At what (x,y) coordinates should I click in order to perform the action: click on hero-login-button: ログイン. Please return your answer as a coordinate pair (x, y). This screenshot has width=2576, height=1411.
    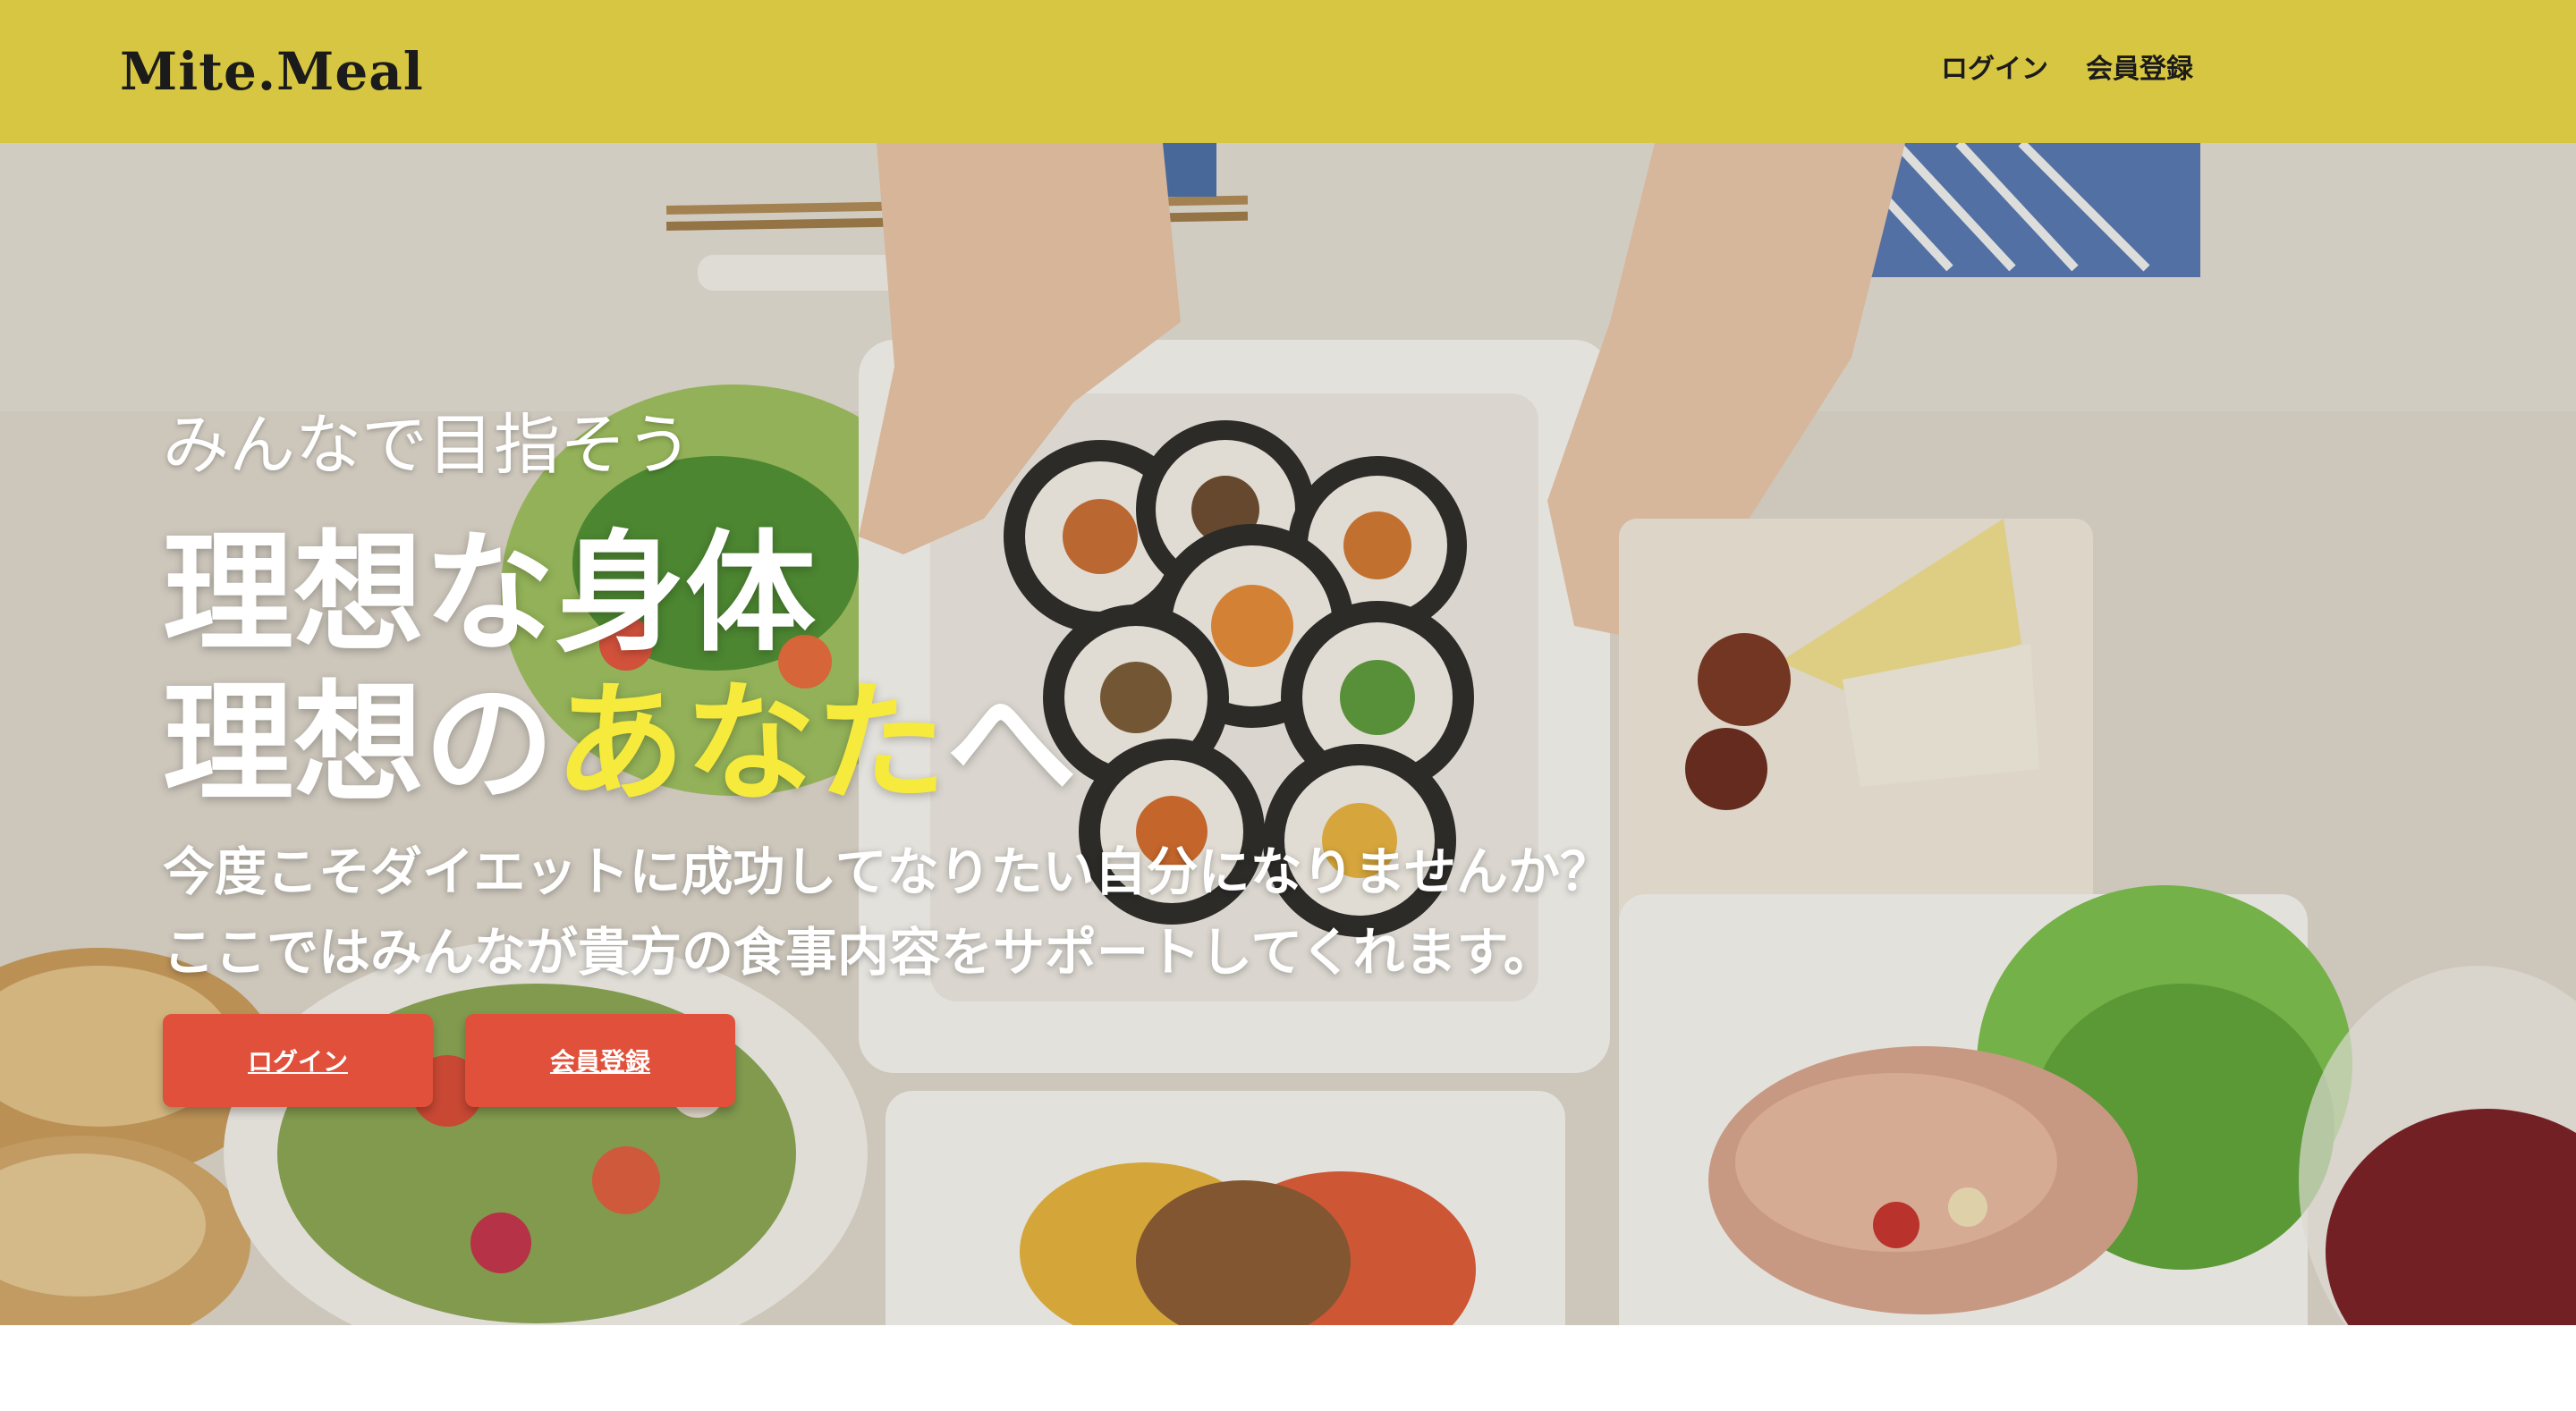
    Looking at the image, I should click on (298, 1060).